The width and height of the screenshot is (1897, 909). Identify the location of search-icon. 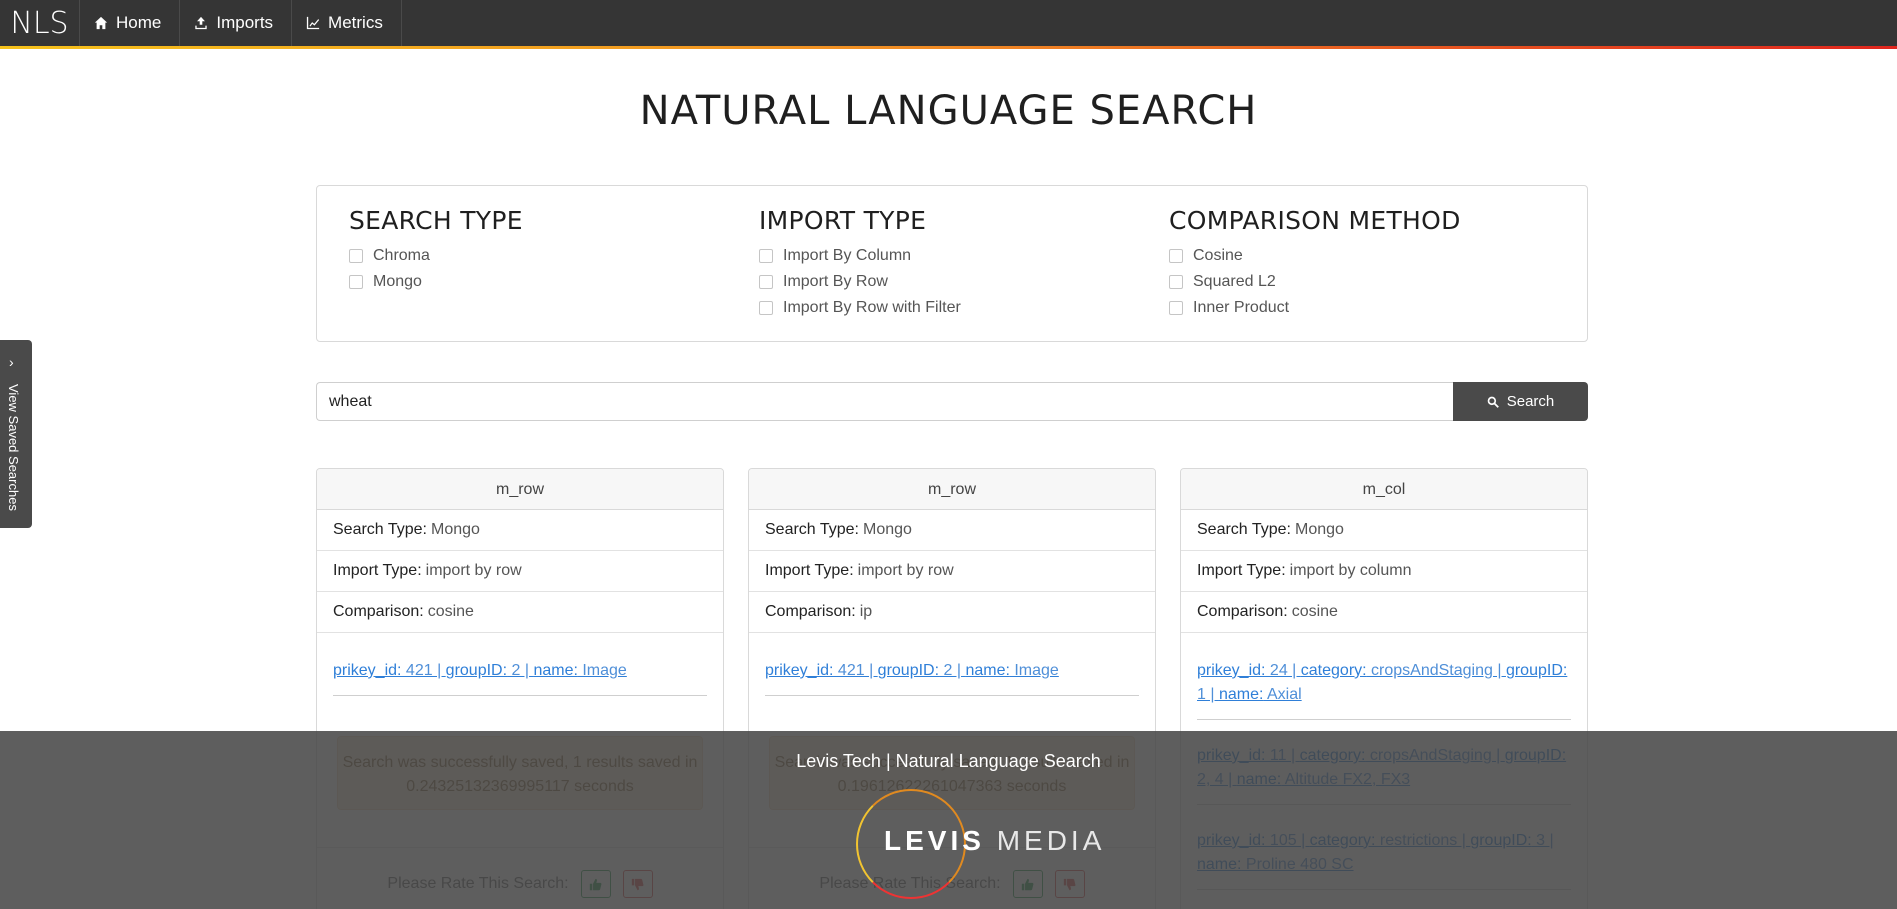
(1493, 402).